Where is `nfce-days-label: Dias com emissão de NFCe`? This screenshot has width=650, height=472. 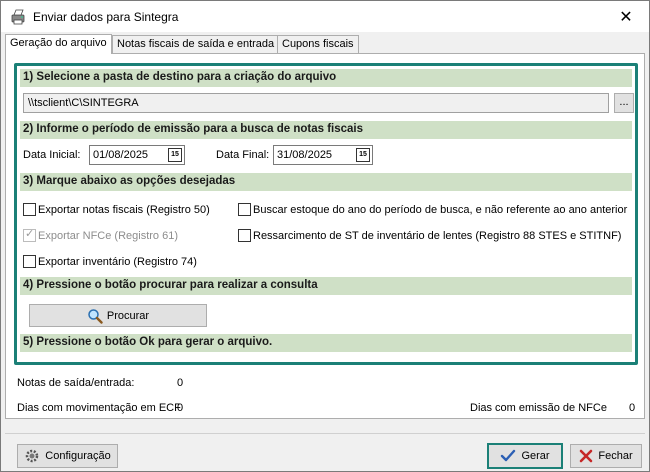 nfce-days-label: Dias com emissão de NFCe is located at coordinates (538, 408).